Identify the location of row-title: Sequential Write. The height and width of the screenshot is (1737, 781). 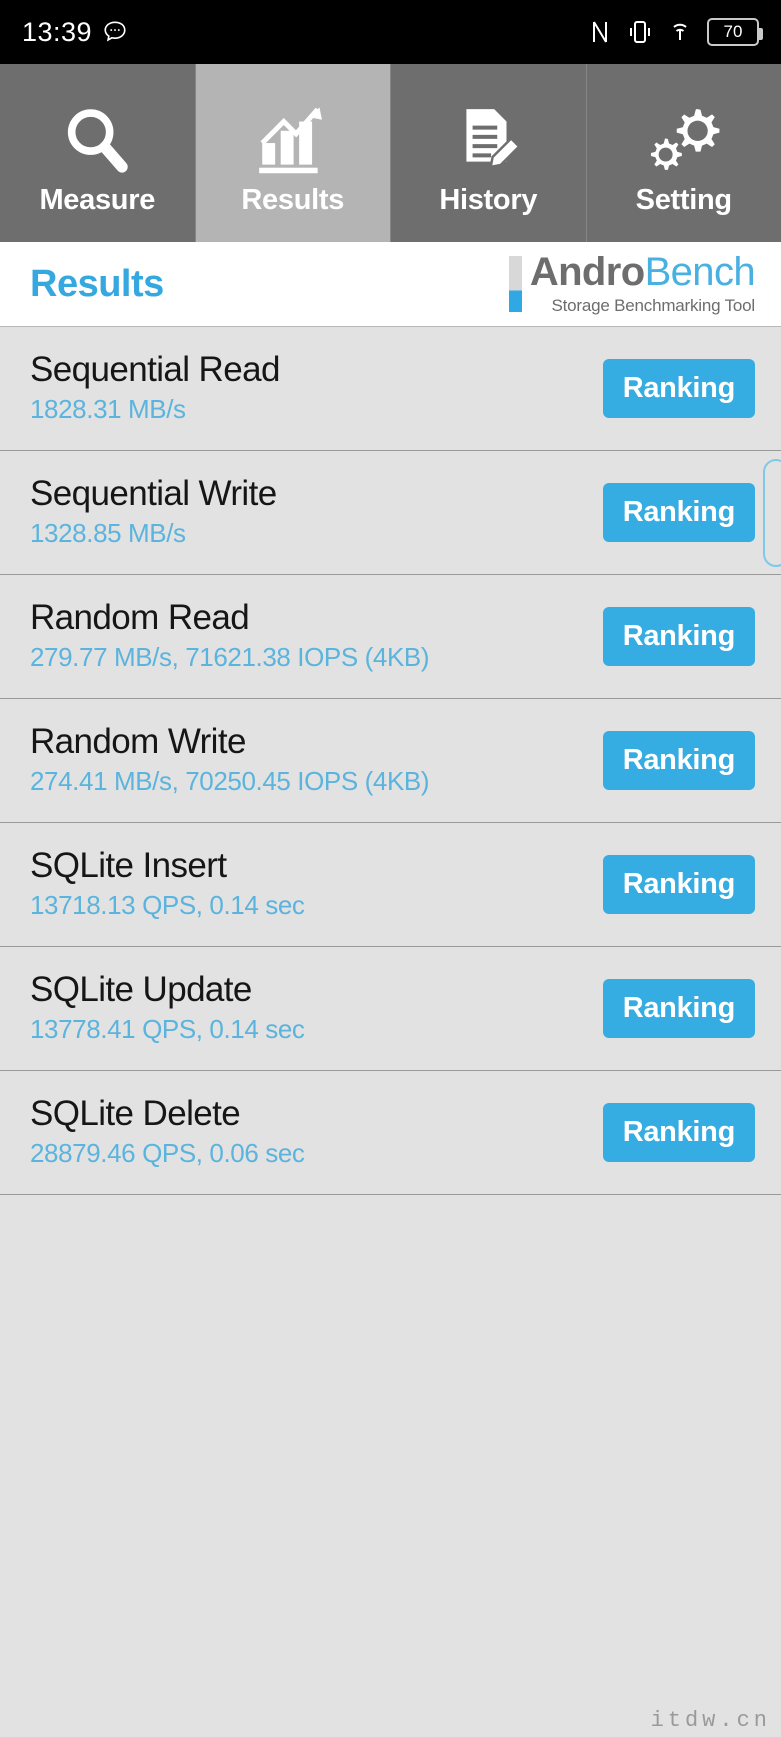
(153, 493).